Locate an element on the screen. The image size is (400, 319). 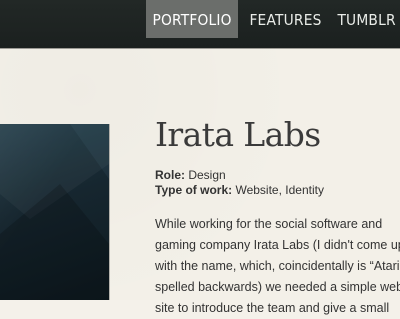
type-value: Website, Identity is located at coordinates (279, 190).